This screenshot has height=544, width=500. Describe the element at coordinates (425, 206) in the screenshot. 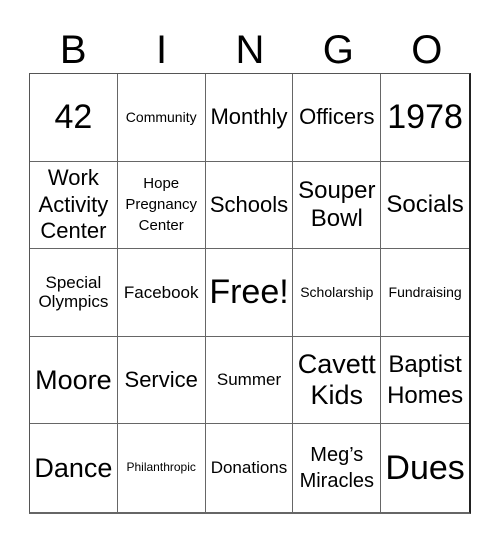

I see `bingo-cell: Socials` at that location.